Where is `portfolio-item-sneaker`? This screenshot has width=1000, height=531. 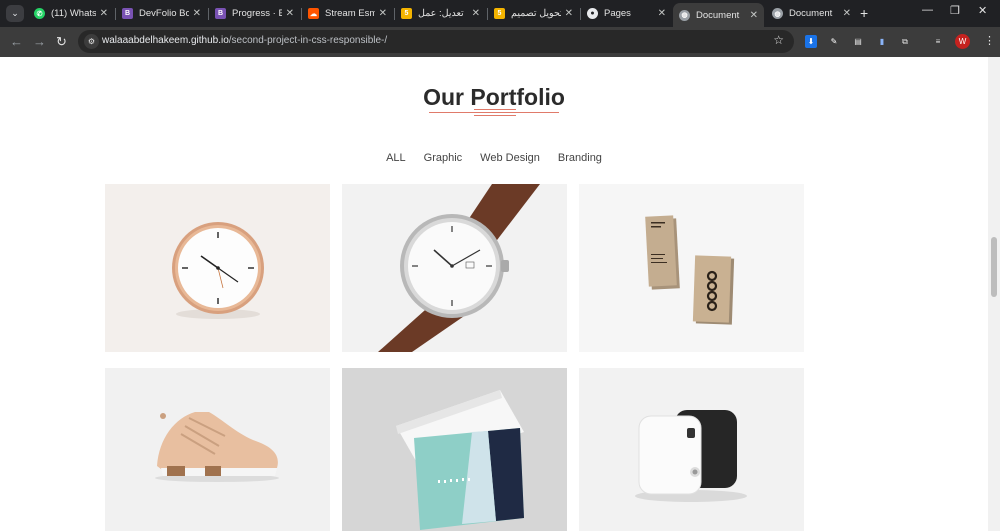 portfolio-item-sneaker is located at coordinates (217, 449).